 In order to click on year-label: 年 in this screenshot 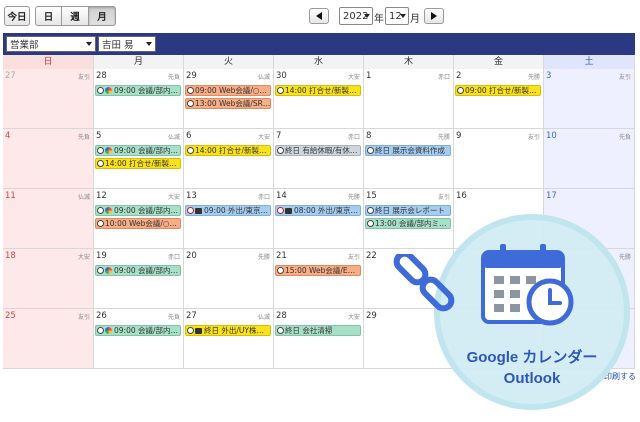, I will do `click(379, 19)`.